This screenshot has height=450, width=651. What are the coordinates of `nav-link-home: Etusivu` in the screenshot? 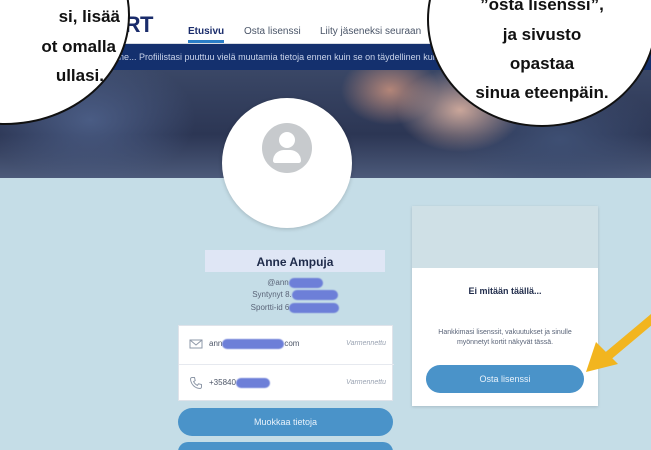 It's located at (206, 34).